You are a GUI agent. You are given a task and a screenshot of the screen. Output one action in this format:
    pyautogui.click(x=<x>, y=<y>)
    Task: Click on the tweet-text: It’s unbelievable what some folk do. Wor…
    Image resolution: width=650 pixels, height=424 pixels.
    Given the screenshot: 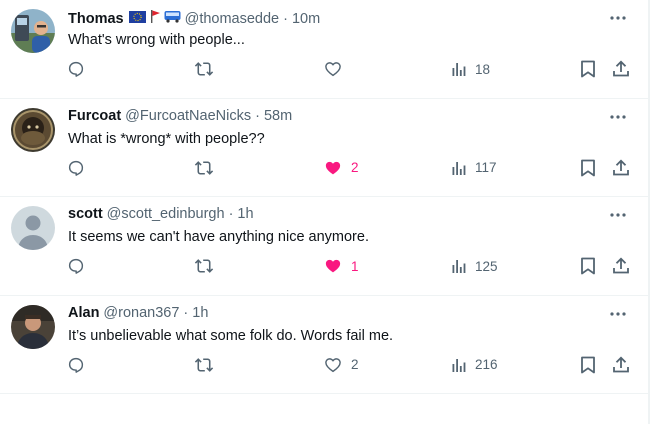 What is the action you would take?
    pyautogui.click(x=231, y=335)
    